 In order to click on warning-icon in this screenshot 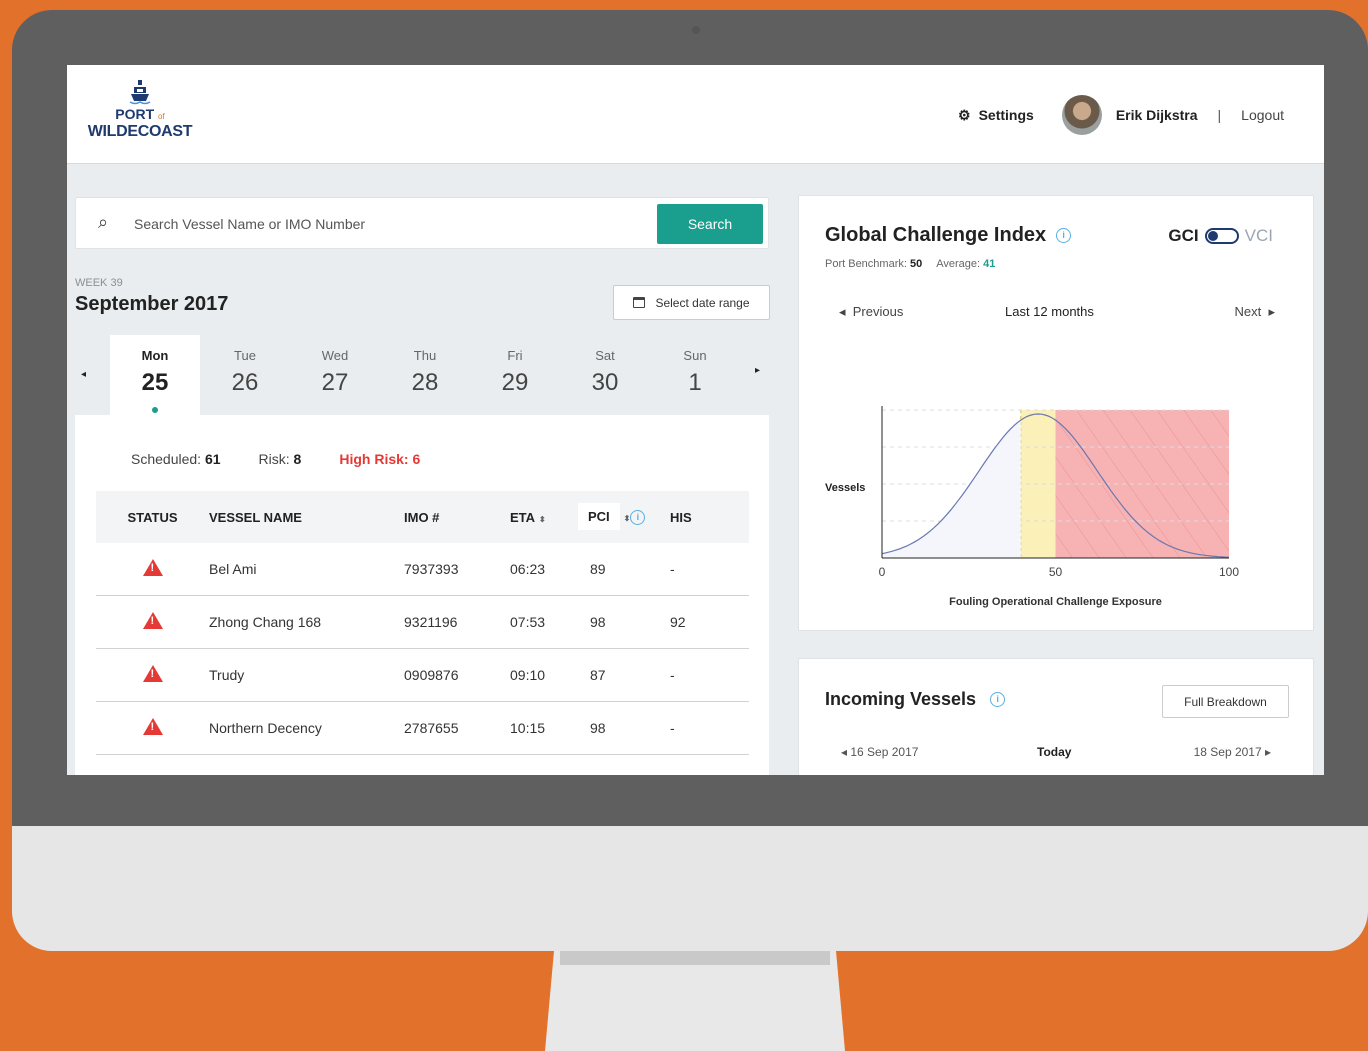, I will do `click(152, 726)`.